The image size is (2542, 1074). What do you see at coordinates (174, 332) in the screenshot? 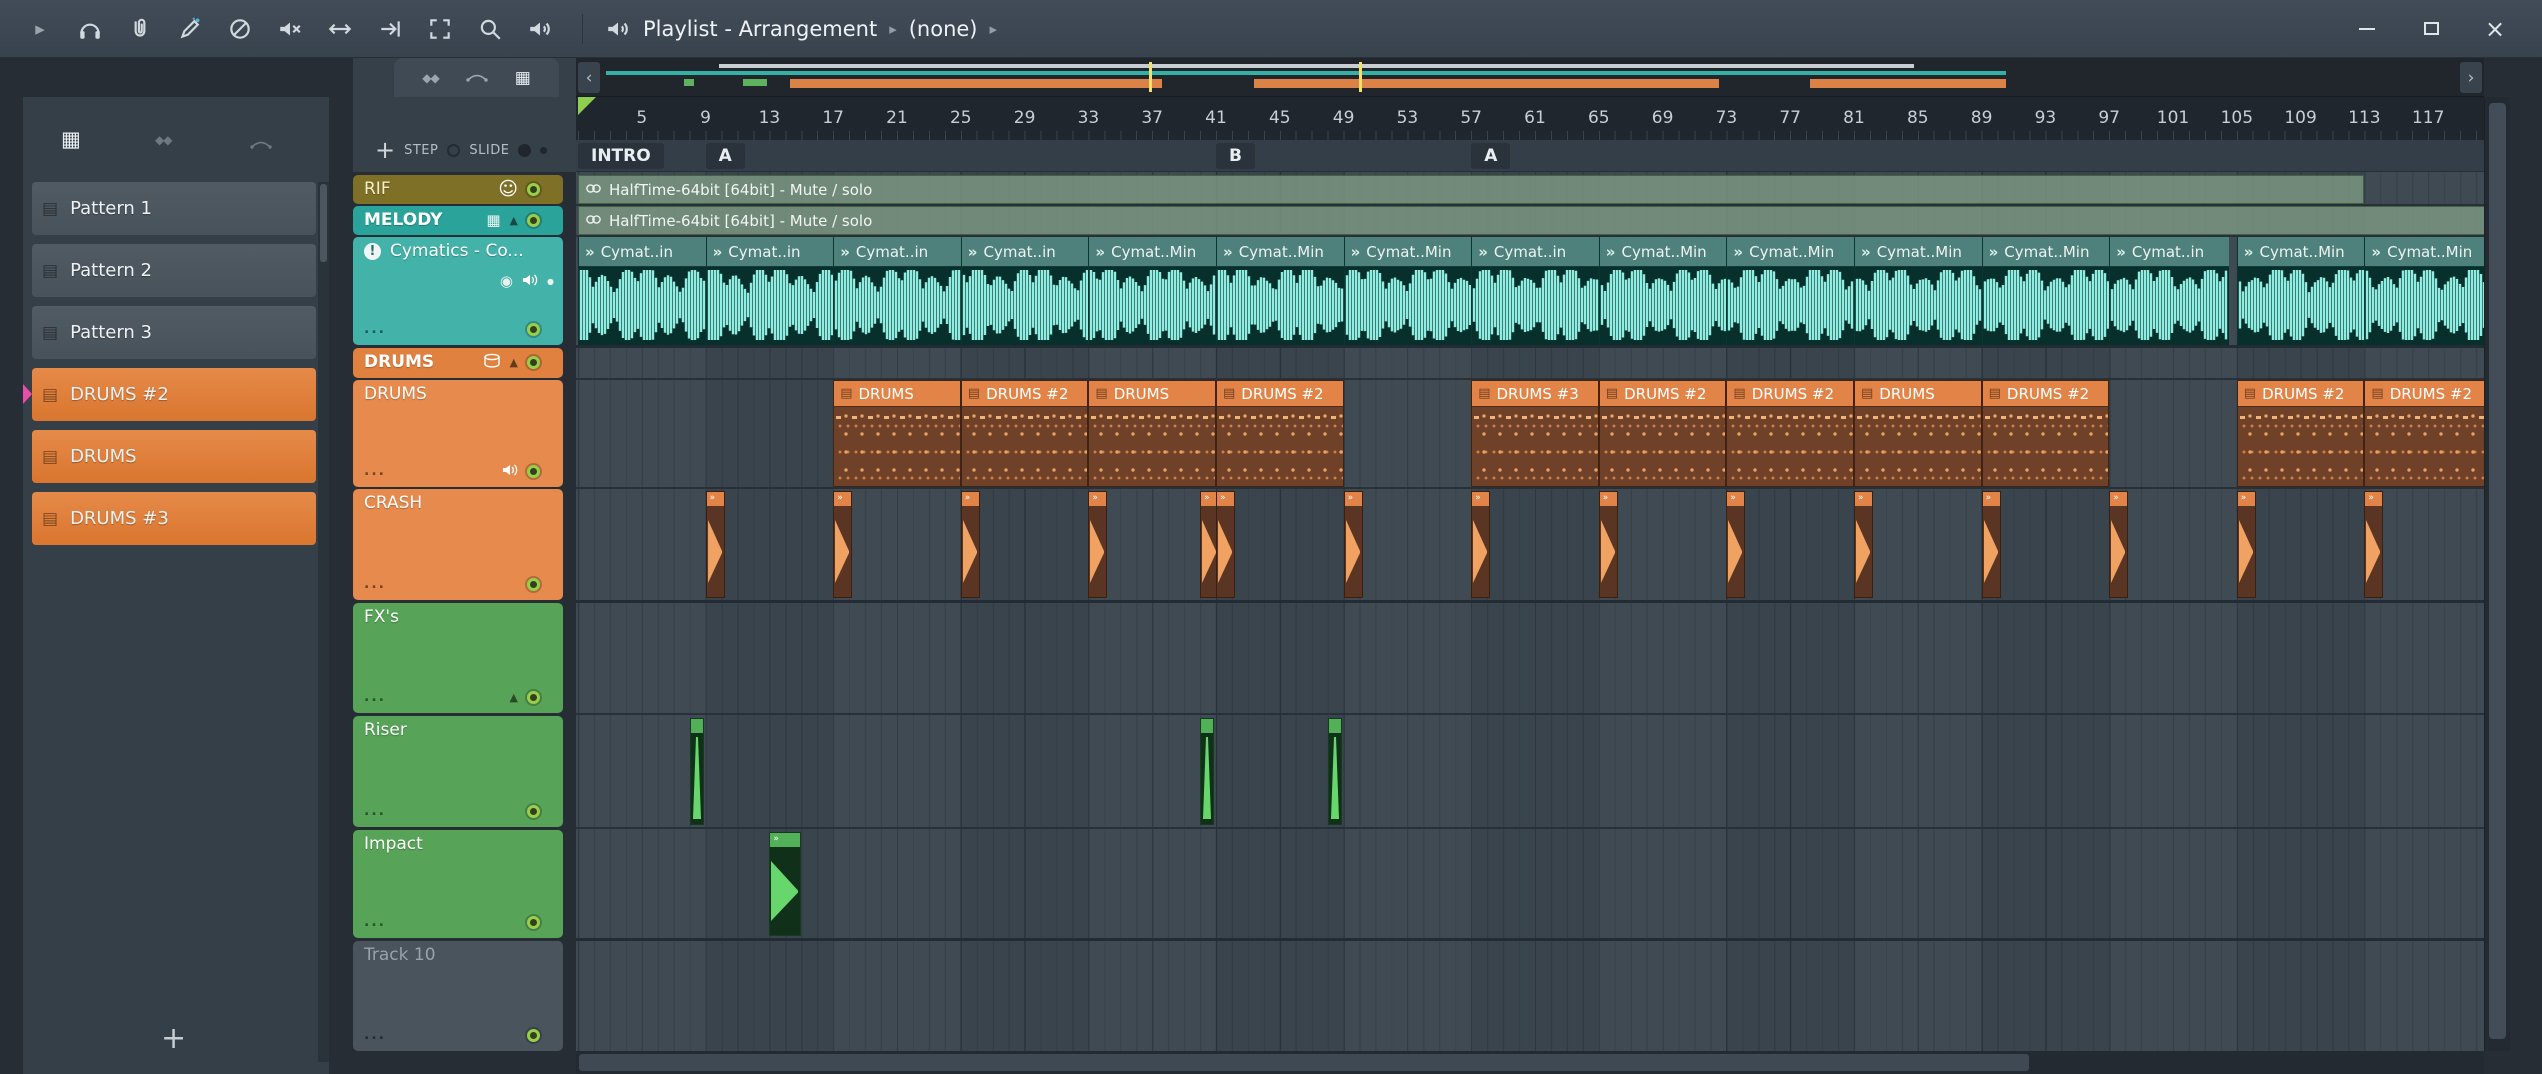
I see `pattern-item: ▤ Pattern 3` at bounding box center [174, 332].